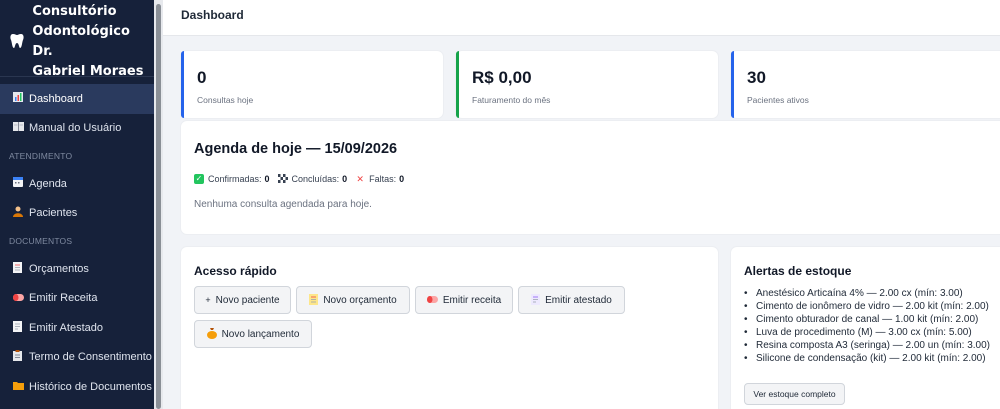 The image size is (1000, 409). What do you see at coordinates (235, 271) in the screenshot?
I see `quick-access-title: Acesso rápido` at bounding box center [235, 271].